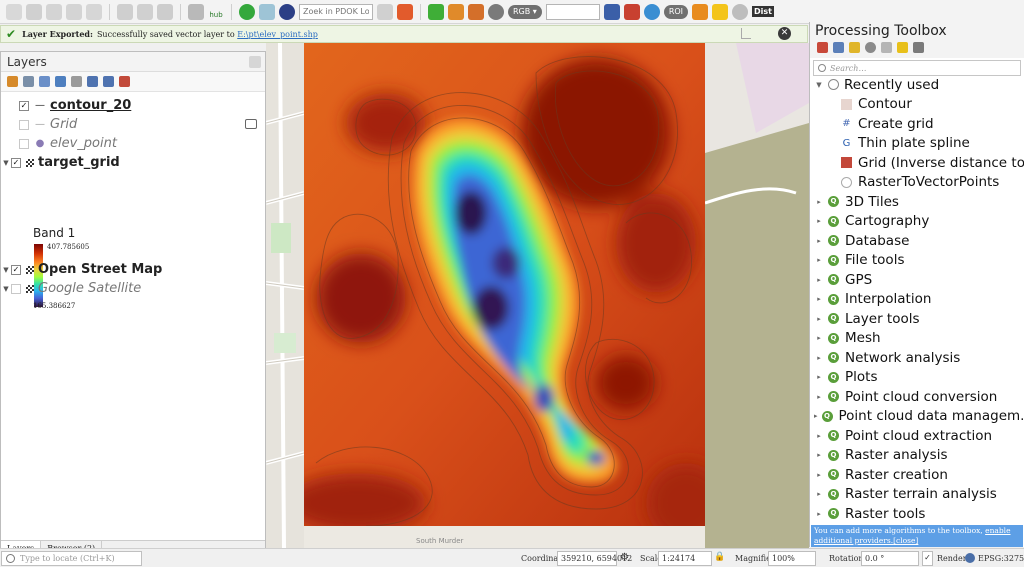  Describe the element at coordinates (917, 300) in the screenshot. I see `toolbox-group: ▸ Q Interpolation` at that location.